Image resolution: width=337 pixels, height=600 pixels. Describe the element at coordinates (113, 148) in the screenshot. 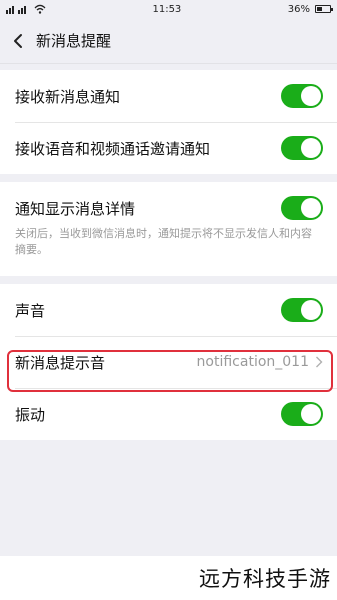

I see `receive-voice-video-label: 接收语音和视频通话邀请通知` at that location.